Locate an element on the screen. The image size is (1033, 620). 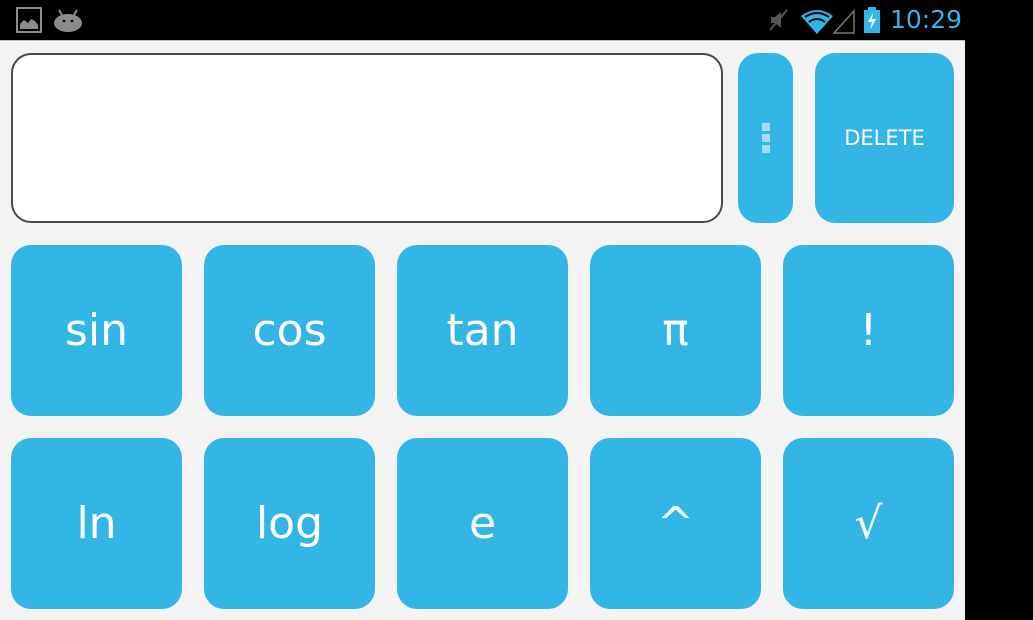
muted-icon is located at coordinates (778, 20).